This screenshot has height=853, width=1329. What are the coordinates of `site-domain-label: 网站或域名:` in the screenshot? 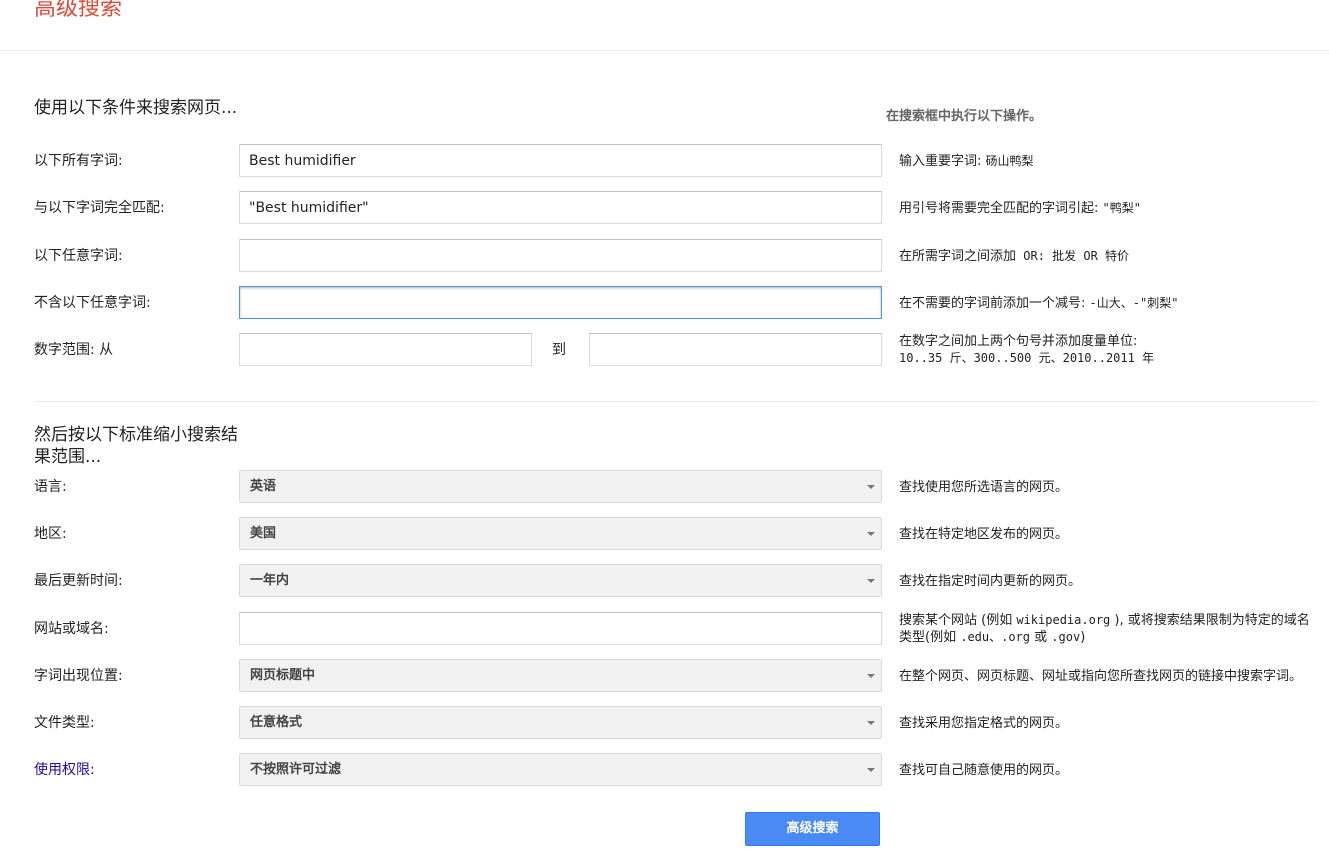 It's located at (71, 629).